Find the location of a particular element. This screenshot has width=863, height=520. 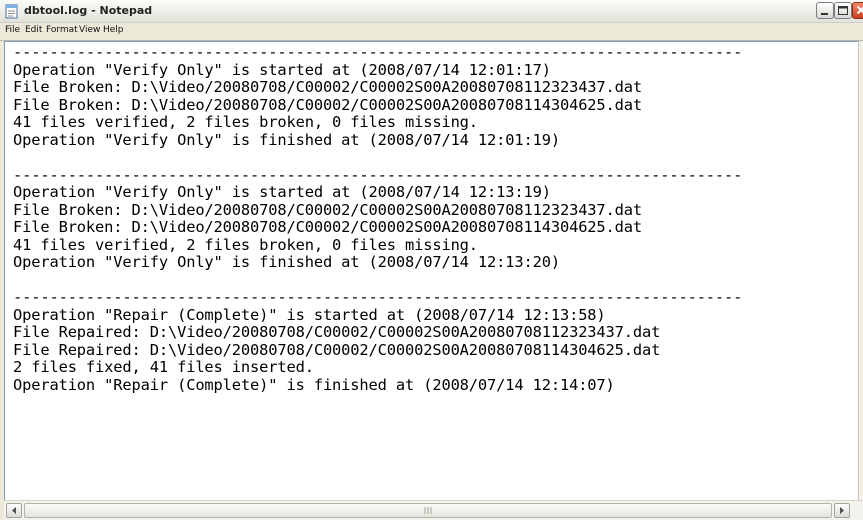

maximize-button is located at coordinates (843, 10).